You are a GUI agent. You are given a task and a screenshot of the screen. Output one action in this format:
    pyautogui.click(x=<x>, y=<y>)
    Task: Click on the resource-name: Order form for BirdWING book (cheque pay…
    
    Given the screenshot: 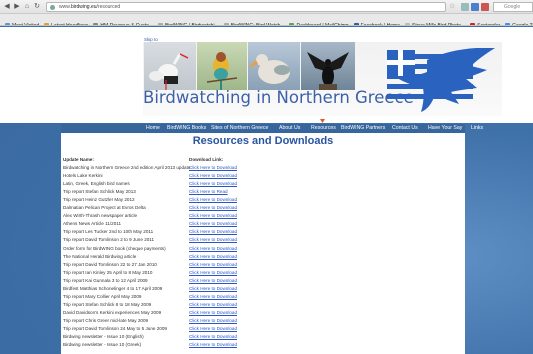 What is the action you would take?
    pyautogui.click(x=114, y=248)
    